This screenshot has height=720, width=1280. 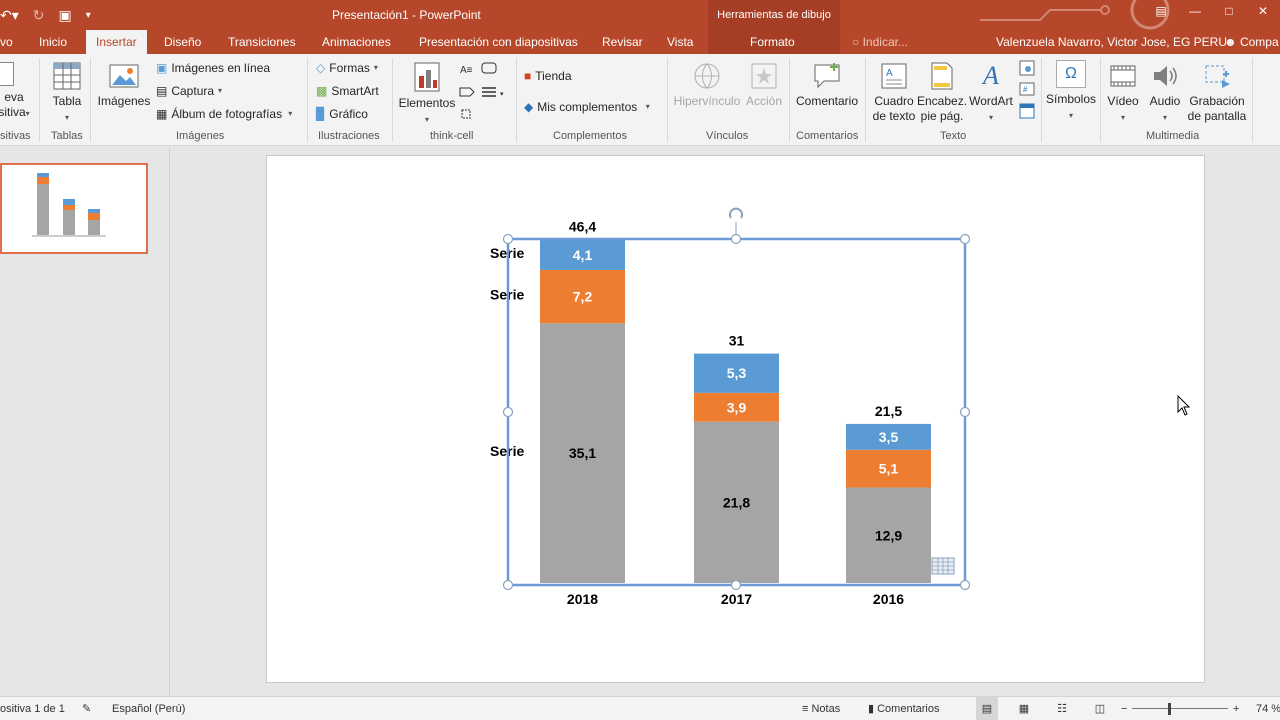 What do you see at coordinates (485, 92) in the screenshot?
I see `thinkcell-shape-icons: A≡ ▾` at bounding box center [485, 92].